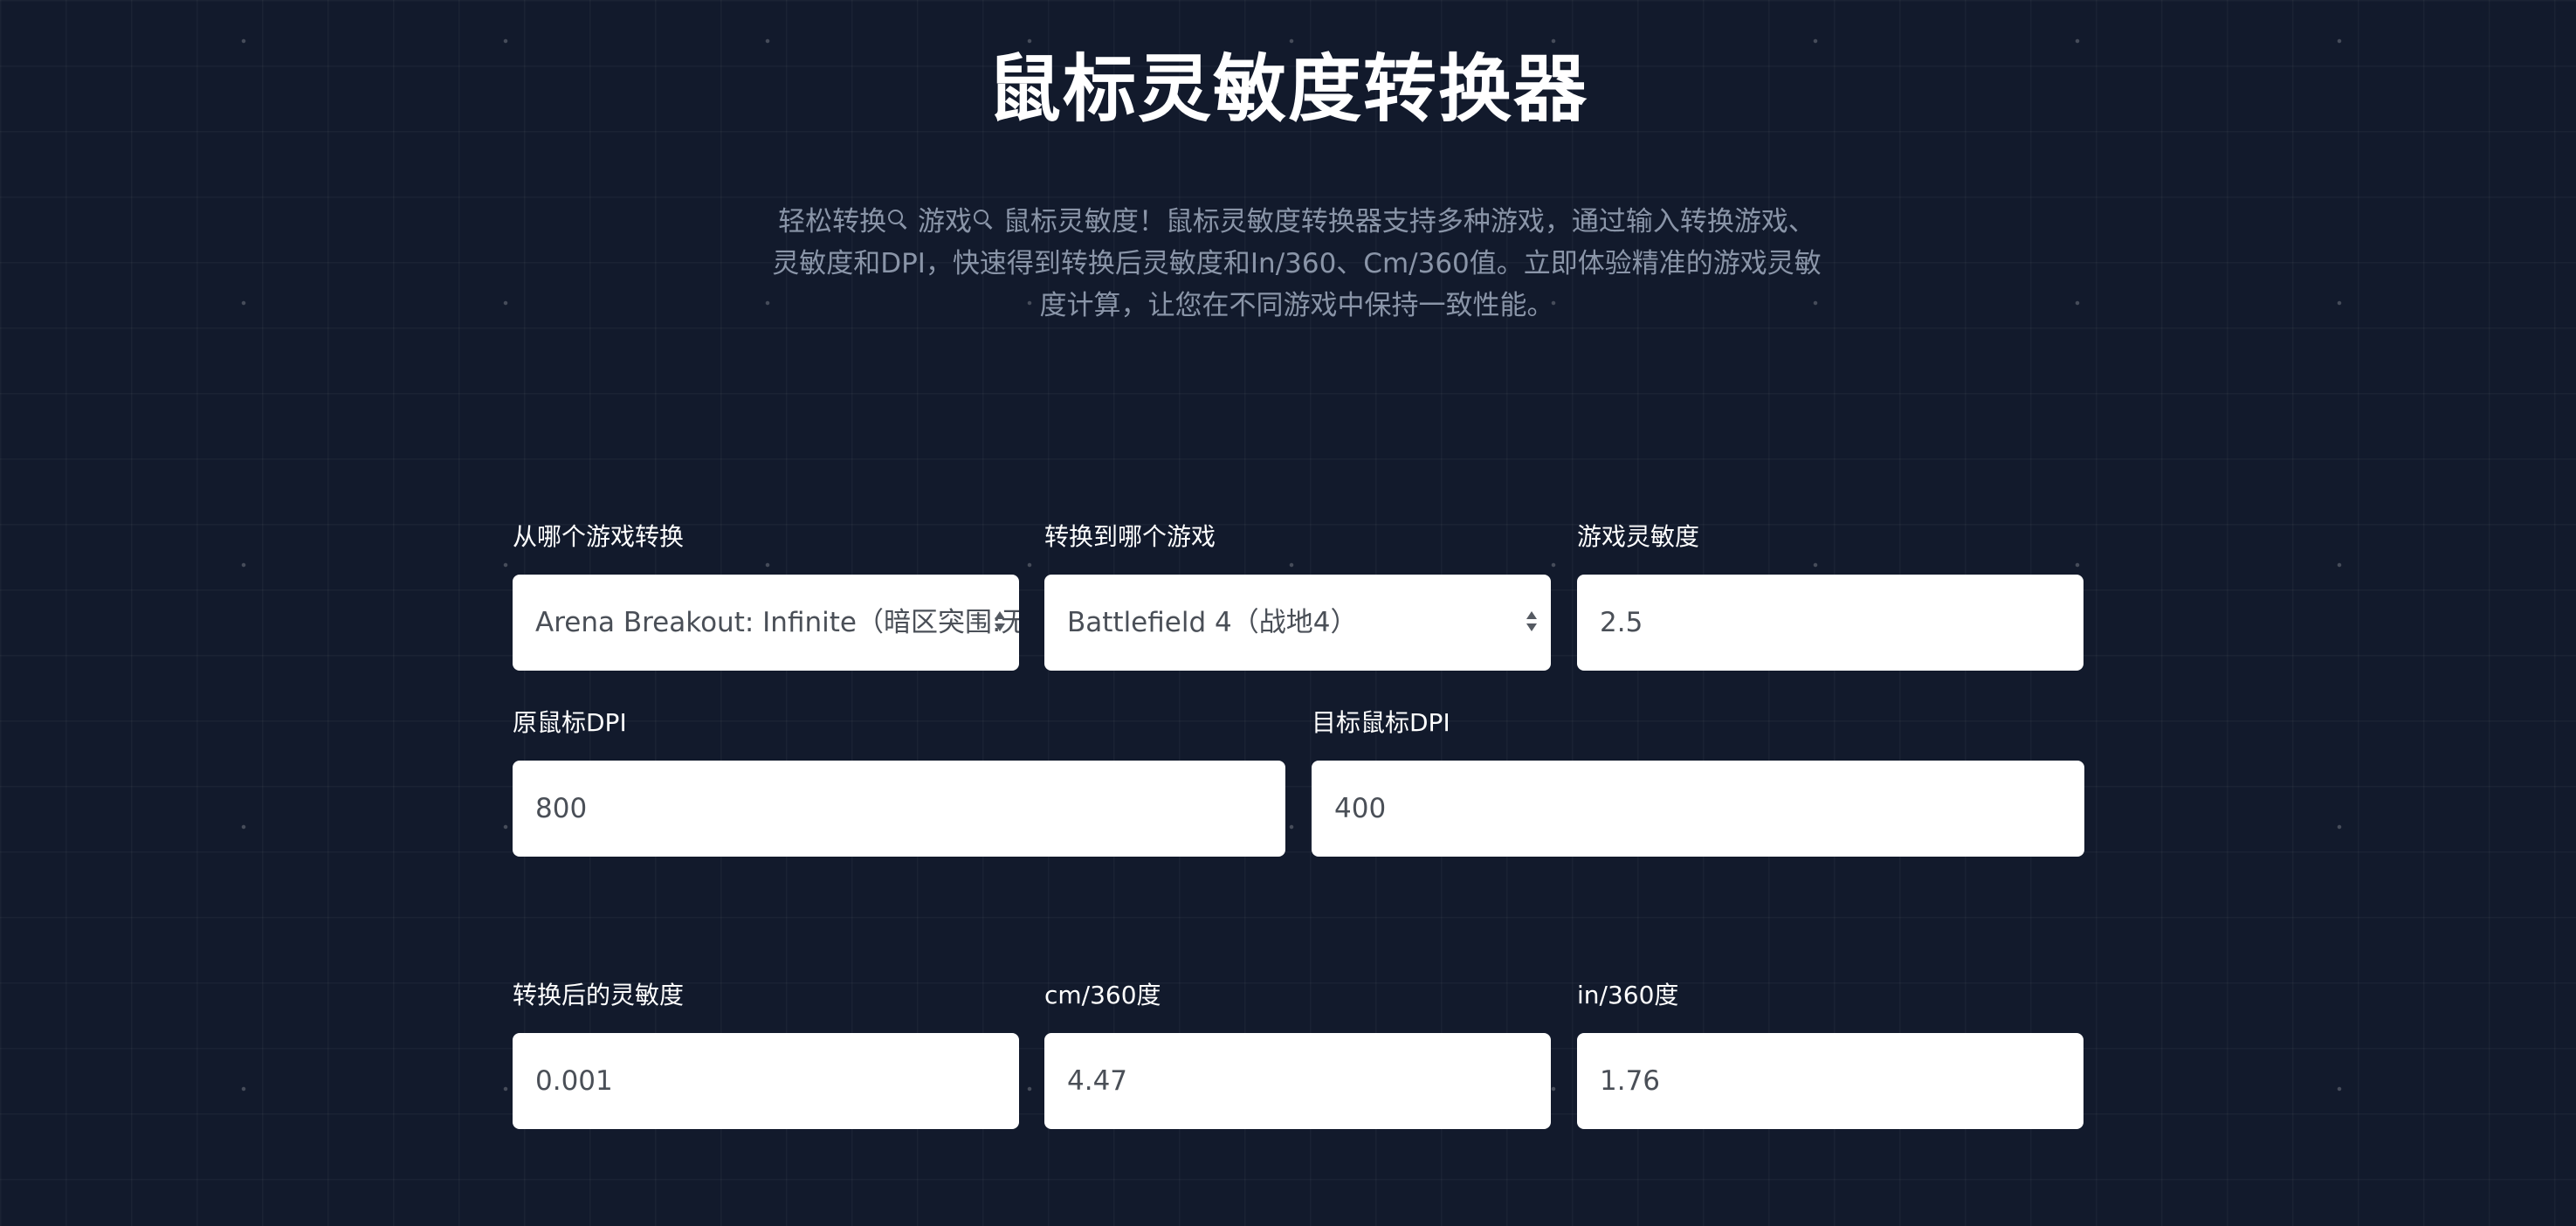 This screenshot has height=1226, width=2576. Describe the element at coordinates (1698, 809) in the screenshot. I see `target-dpi-input: 400` at that location.